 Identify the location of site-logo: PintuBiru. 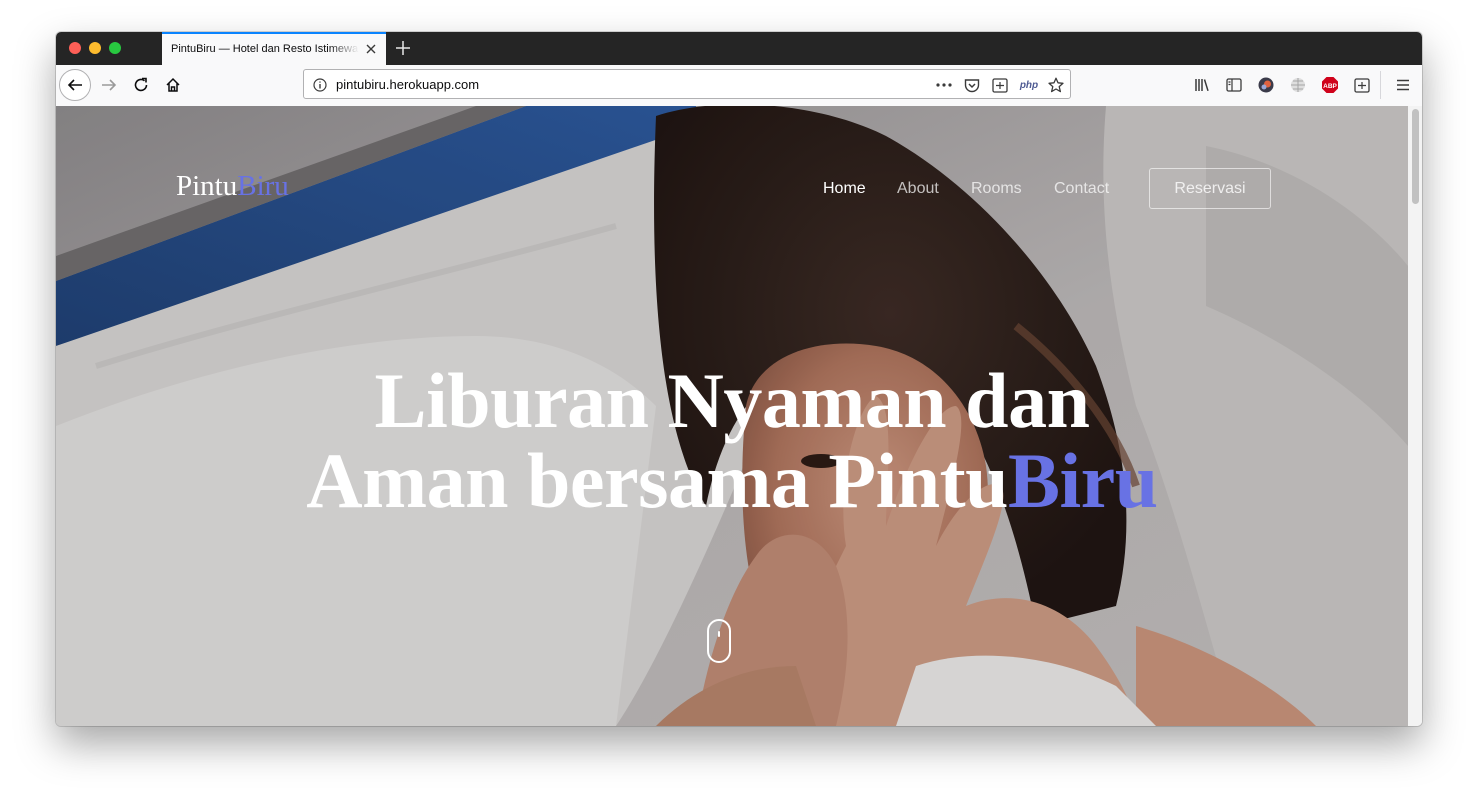
(232, 186).